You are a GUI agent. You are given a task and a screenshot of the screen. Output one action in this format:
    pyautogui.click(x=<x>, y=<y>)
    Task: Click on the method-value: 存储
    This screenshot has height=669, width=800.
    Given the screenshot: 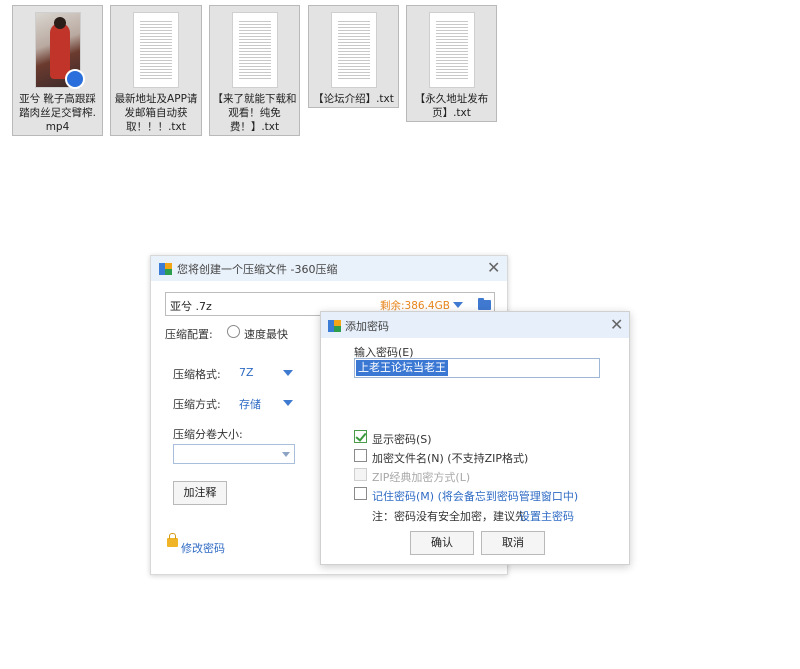 What is the action you would take?
    pyautogui.click(x=250, y=404)
    